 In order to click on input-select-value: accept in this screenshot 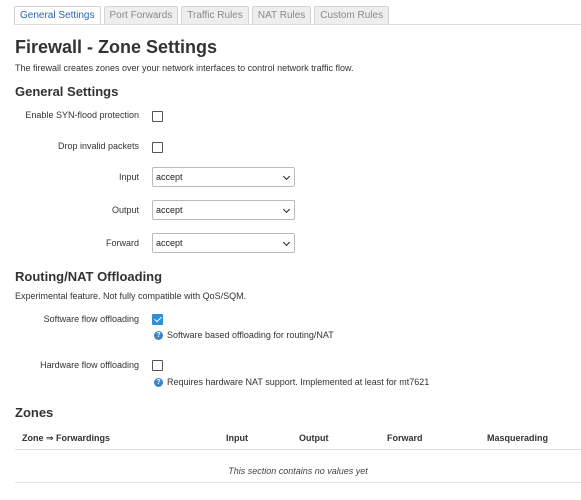, I will do `click(169, 177)`.